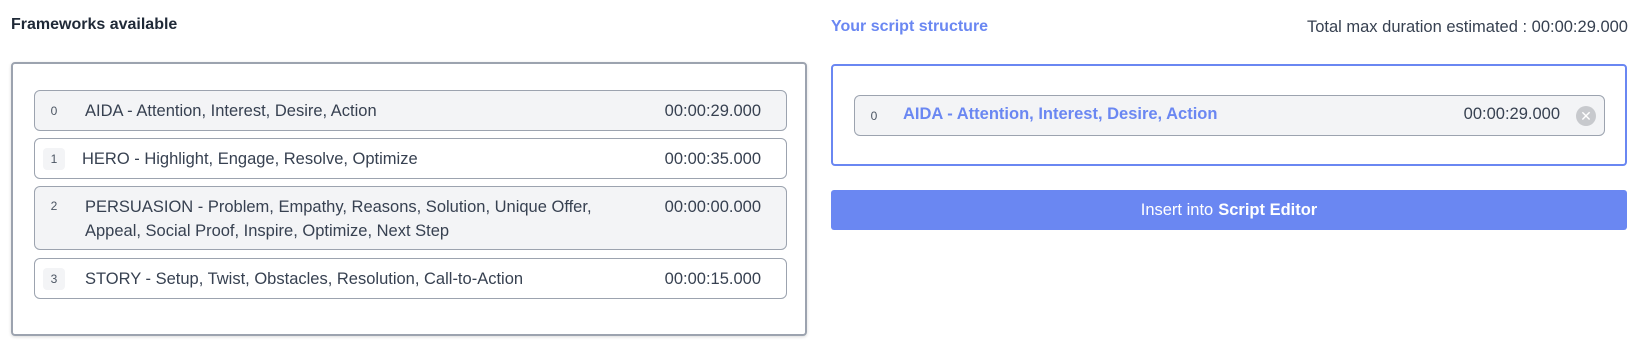  What do you see at coordinates (1586, 116) in the screenshot?
I see `close-circle-icon: ✕` at bounding box center [1586, 116].